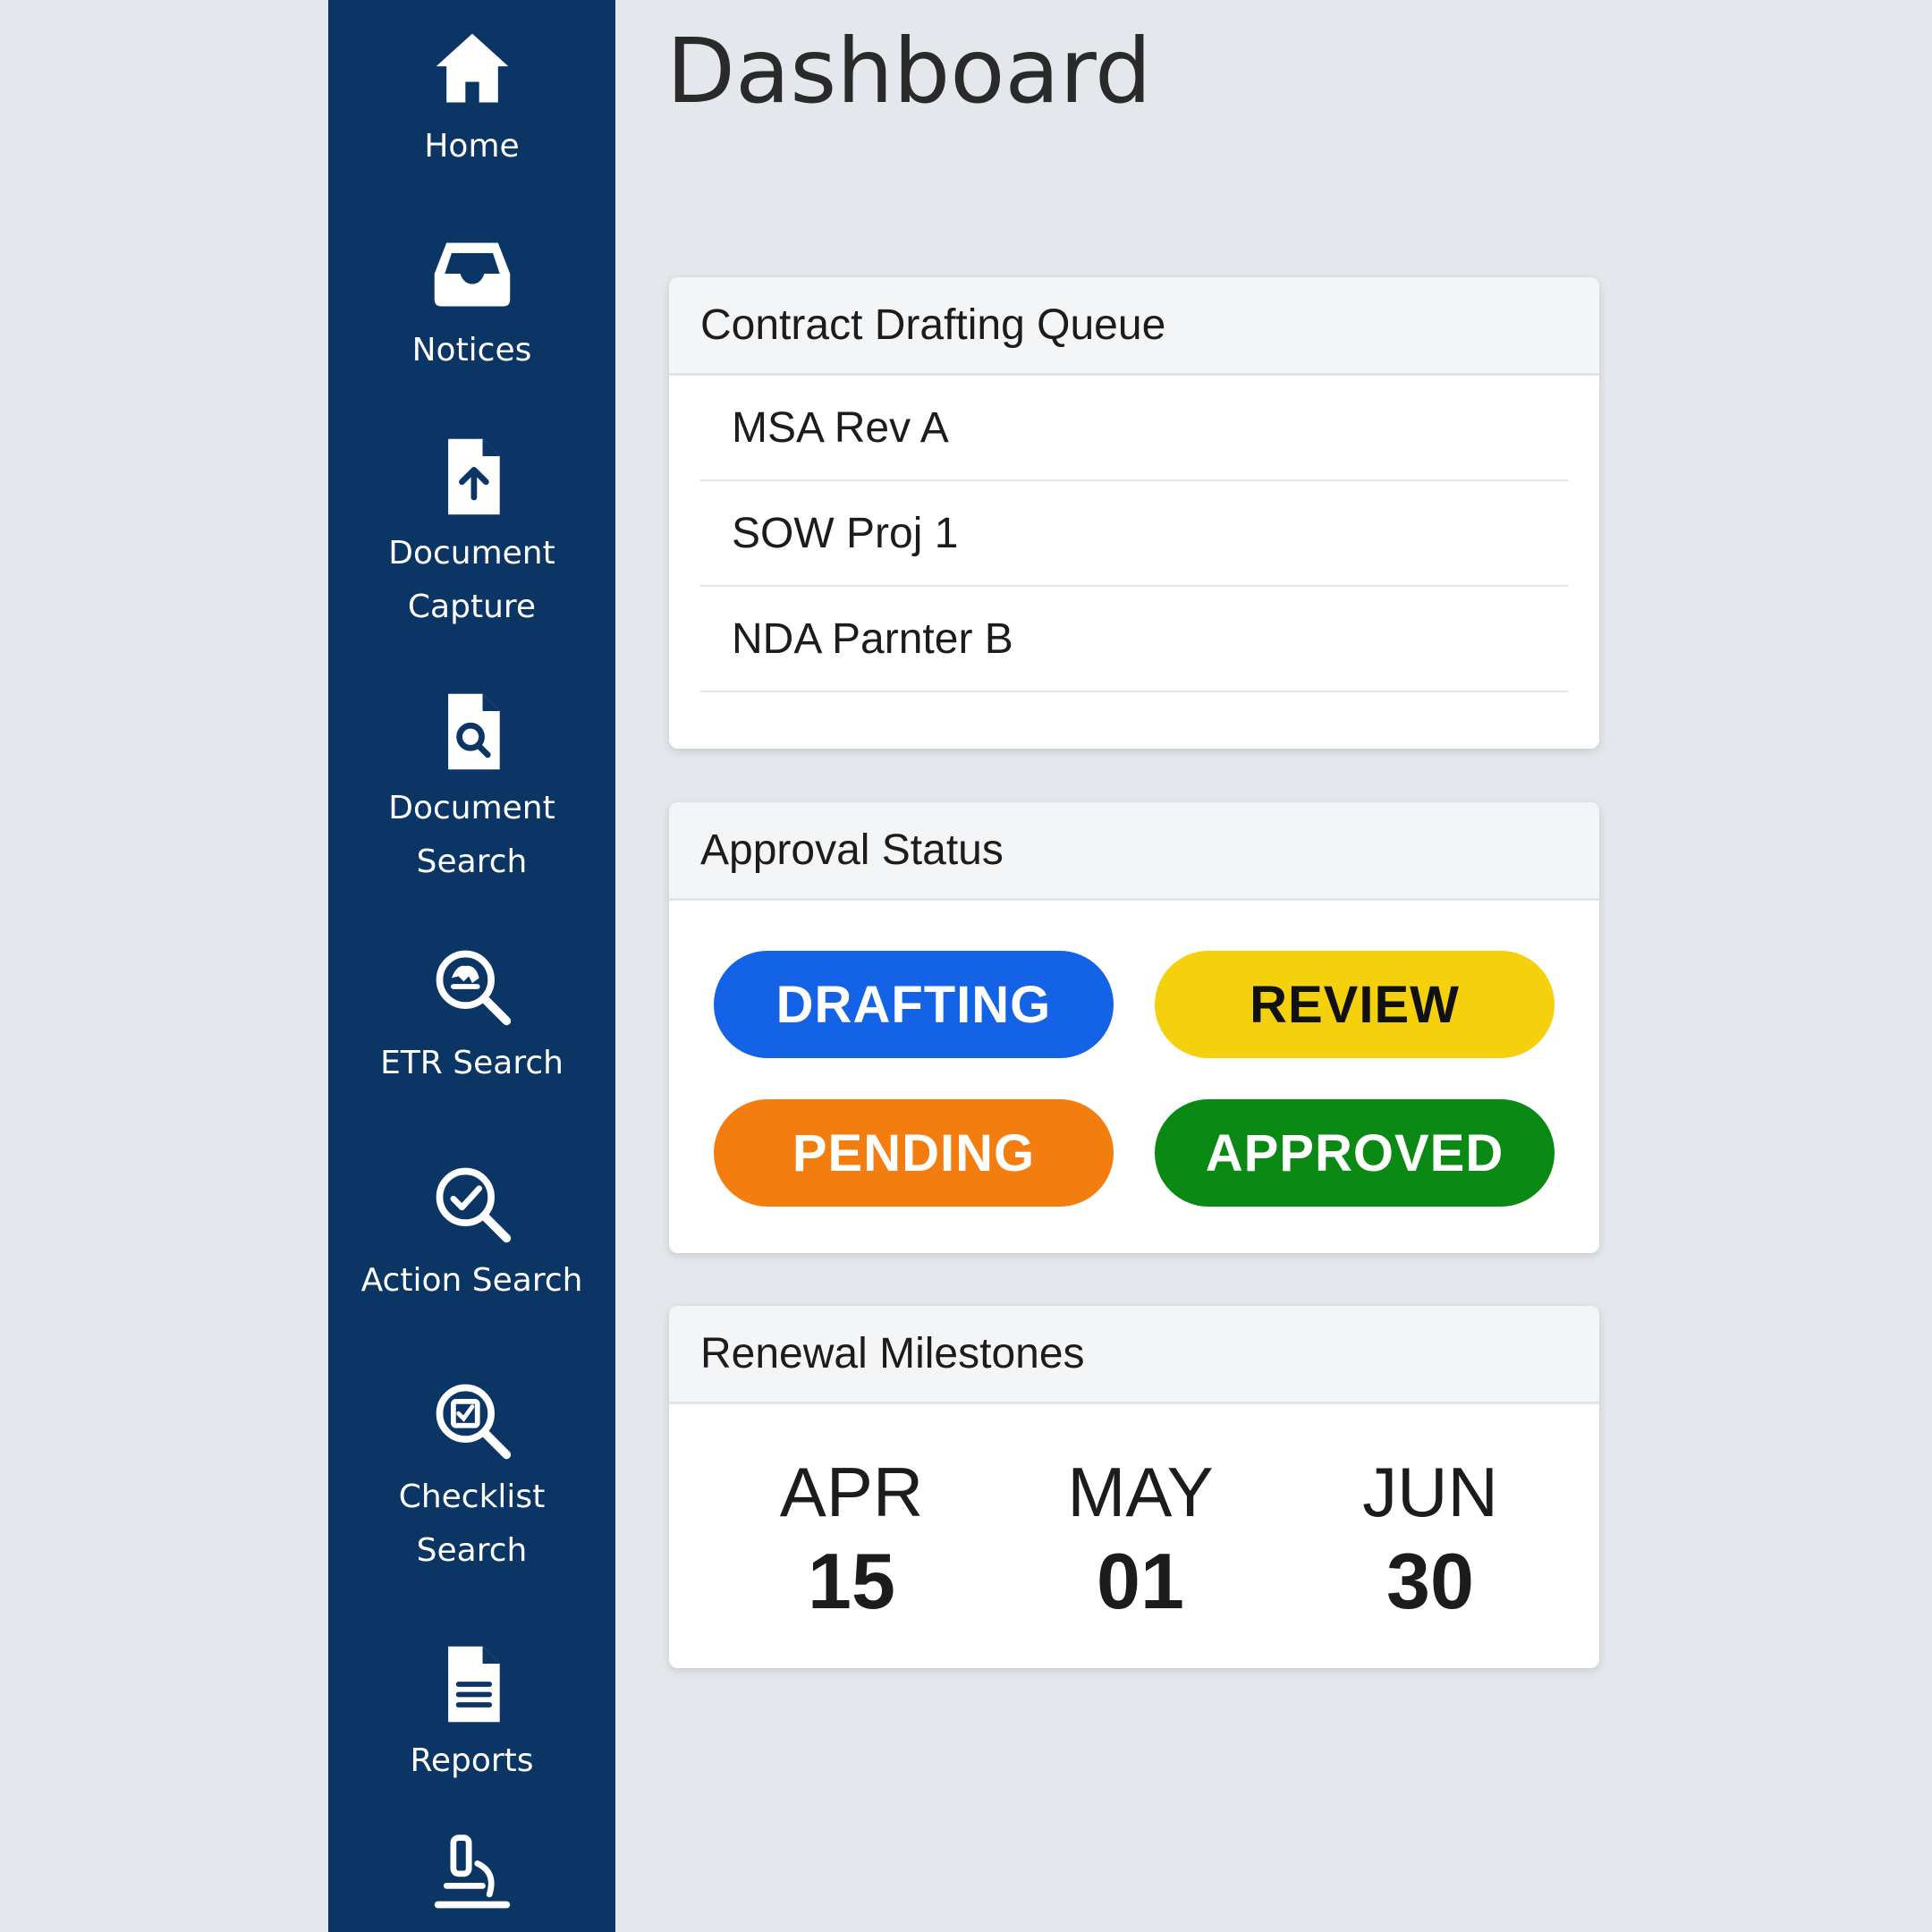 The height and width of the screenshot is (1932, 1932). I want to click on sidebar-item-reports: Reports, so click(471, 1714).